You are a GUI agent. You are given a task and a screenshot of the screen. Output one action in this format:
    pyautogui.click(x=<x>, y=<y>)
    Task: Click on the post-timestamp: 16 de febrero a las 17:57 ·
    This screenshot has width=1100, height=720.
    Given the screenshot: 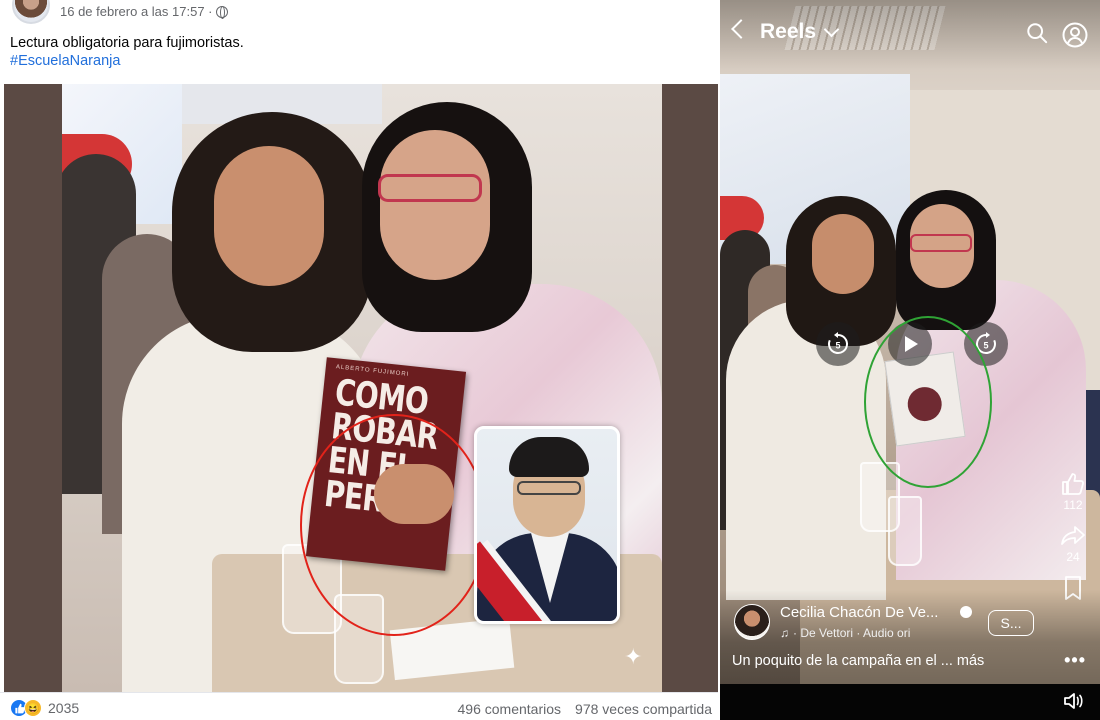 What is the action you would take?
    pyautogui.click(x=136, y=11)
    